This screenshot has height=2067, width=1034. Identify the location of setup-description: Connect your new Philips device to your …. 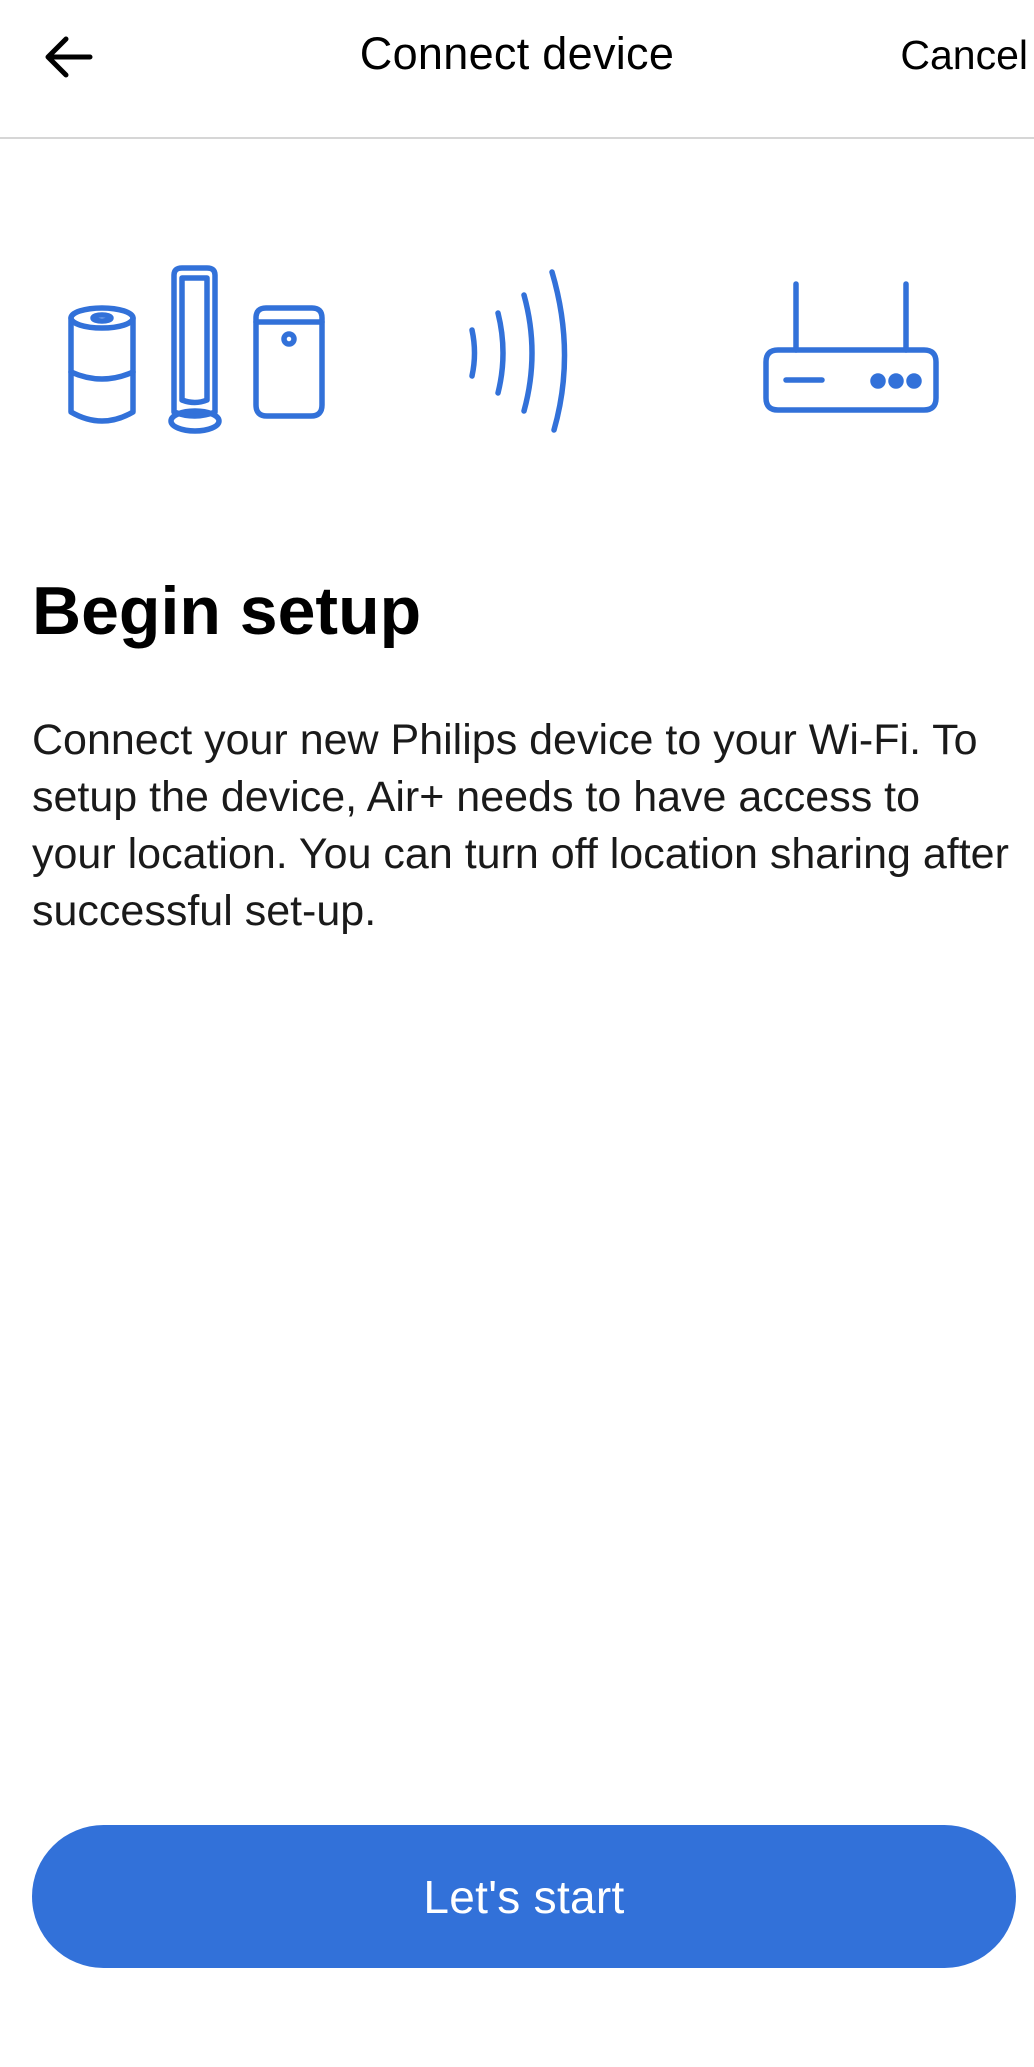
(520, 825).